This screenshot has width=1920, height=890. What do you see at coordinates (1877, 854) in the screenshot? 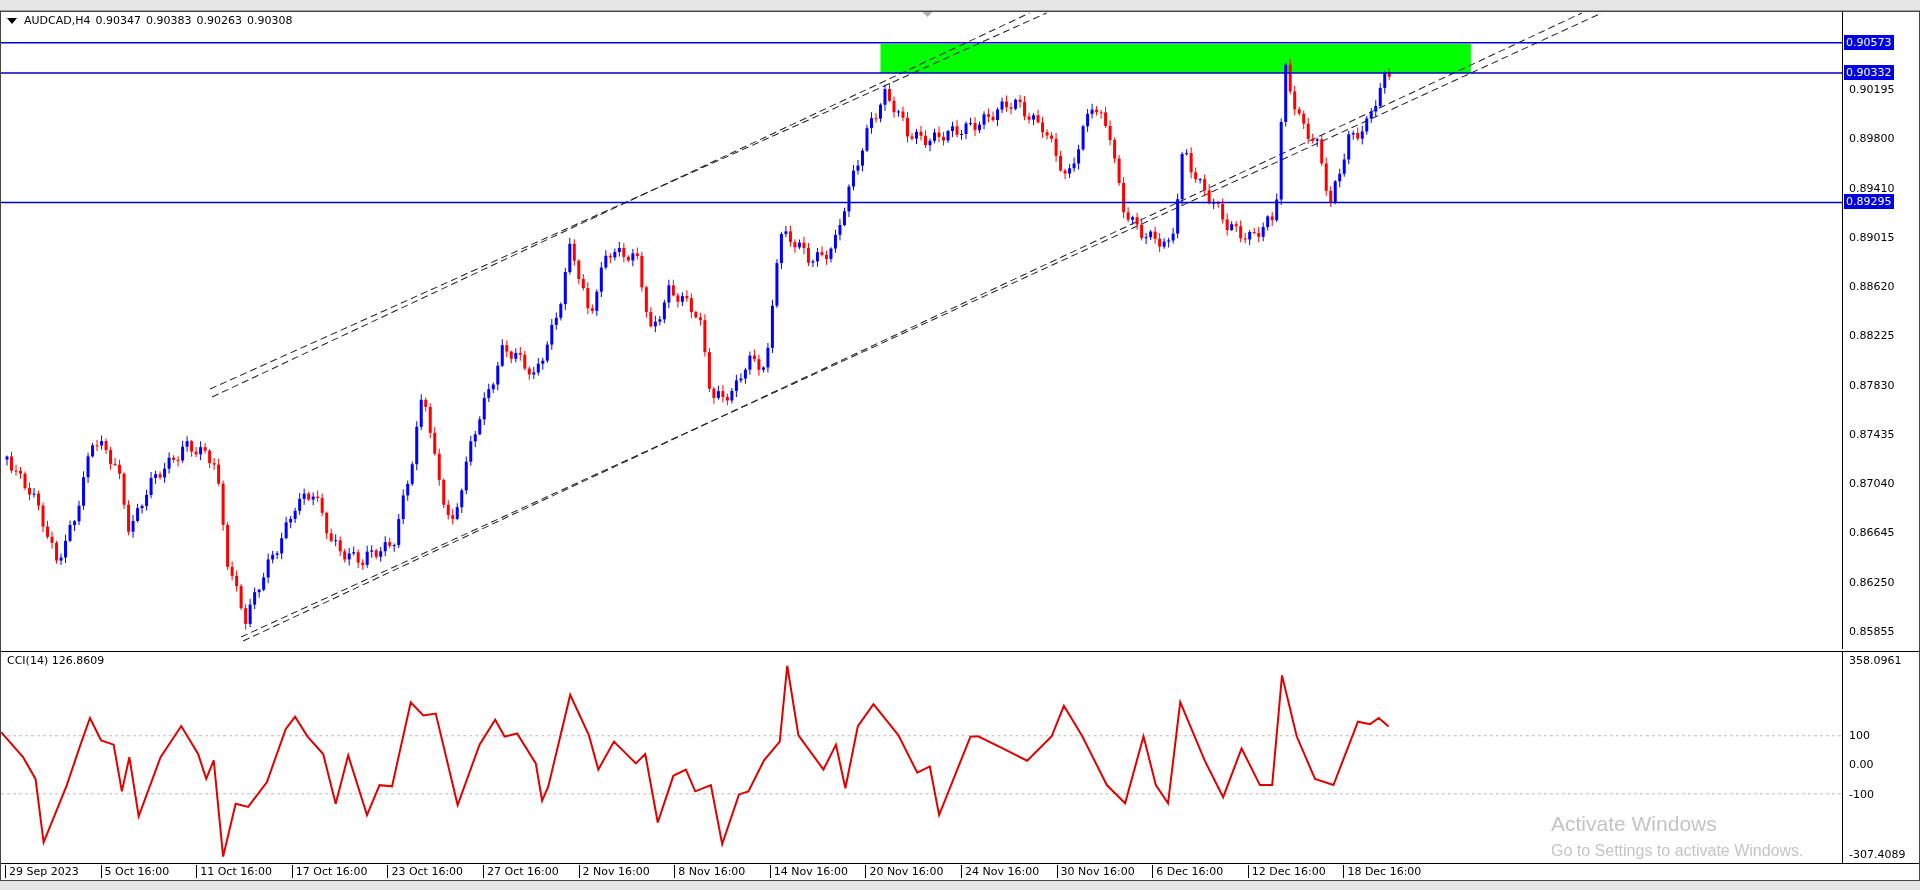
I see `cci-tick-label: -307.4089` at bounding box center [1877, 854].